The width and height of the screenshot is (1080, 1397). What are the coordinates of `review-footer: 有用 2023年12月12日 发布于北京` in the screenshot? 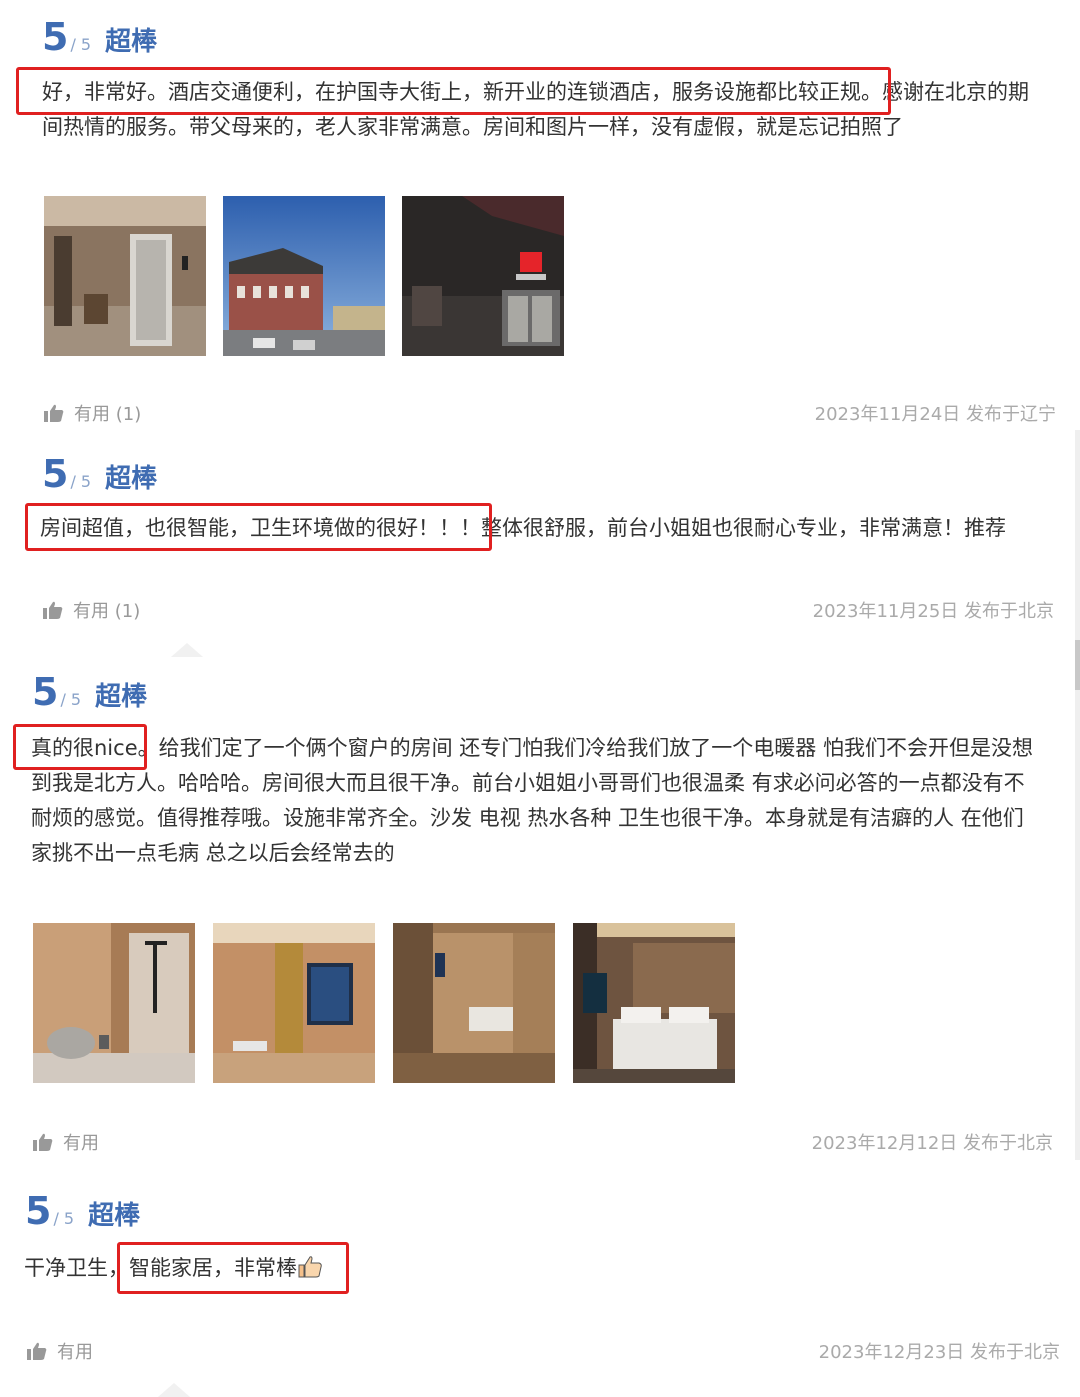 It's located at (540, 1142).